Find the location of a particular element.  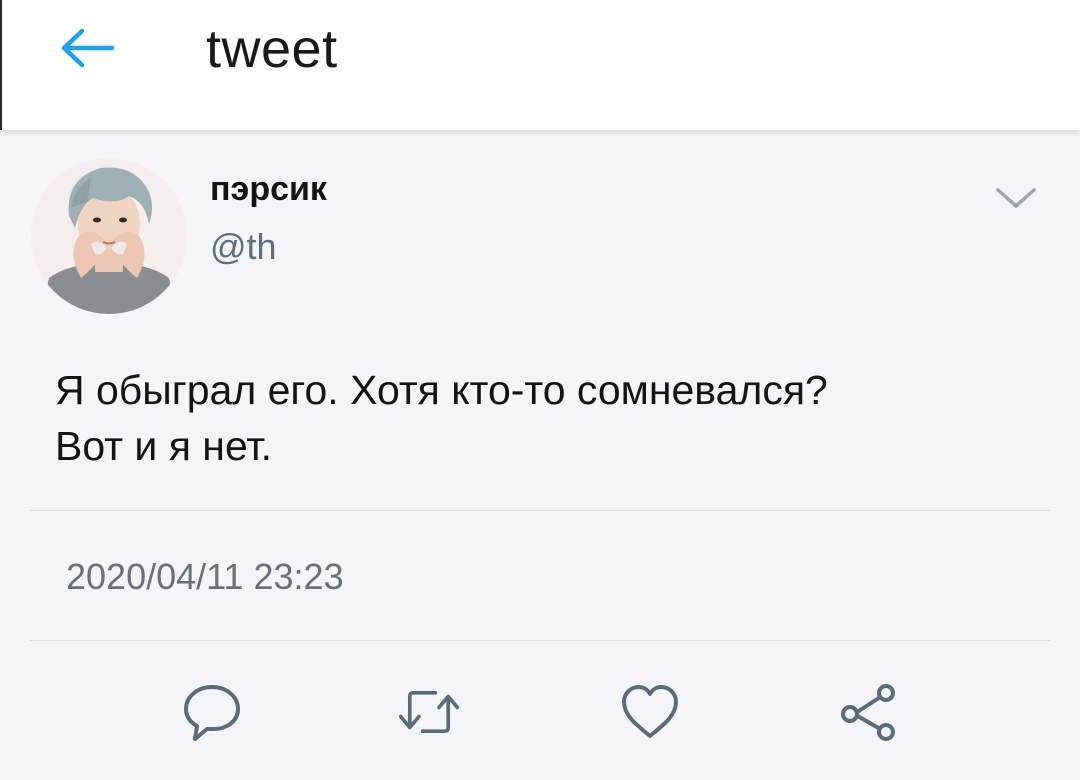

back-button is located at coordinates (87, 48).